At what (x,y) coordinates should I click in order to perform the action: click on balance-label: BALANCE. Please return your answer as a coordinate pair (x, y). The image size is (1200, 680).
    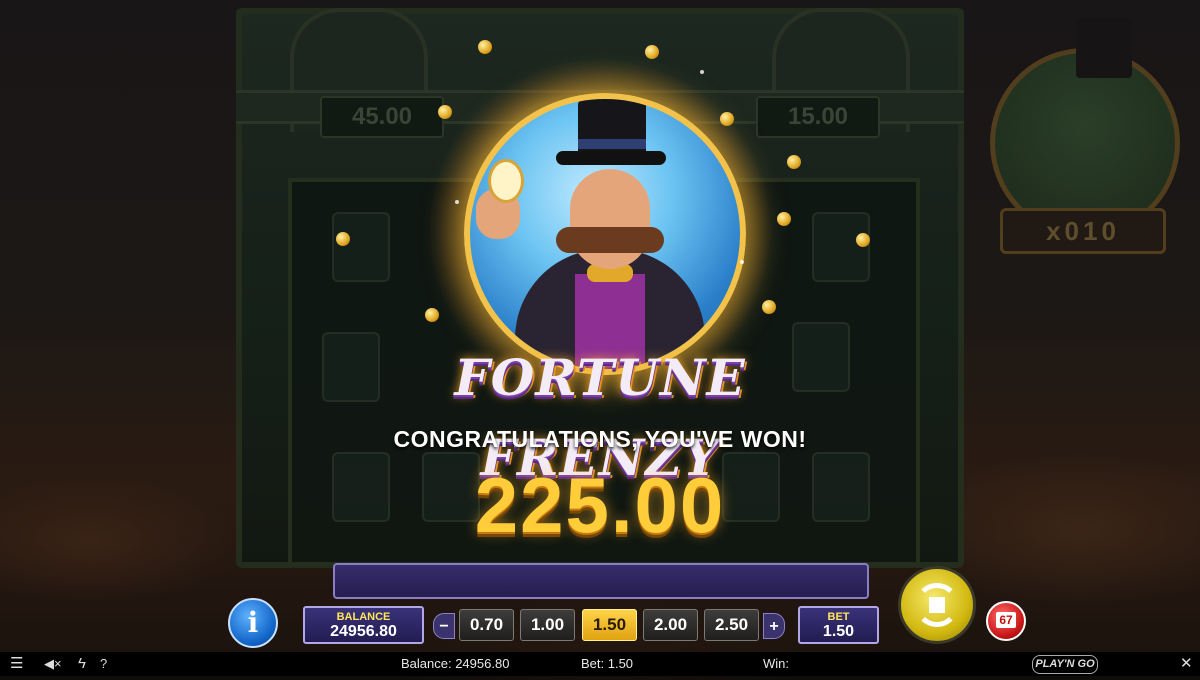
    Looking at the image, I should click on (363, 617).